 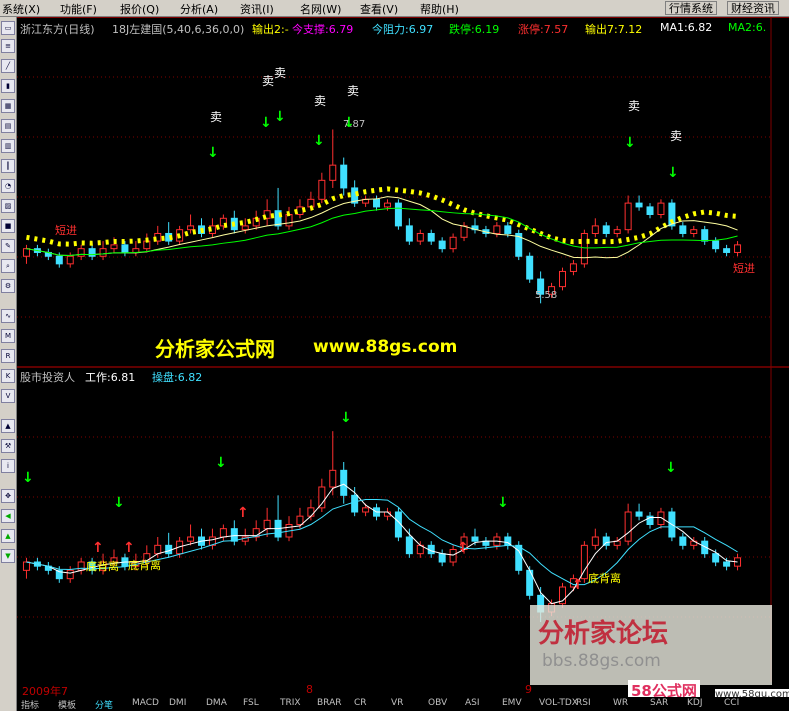 I want to click on indicator-tab: WR, so click(x=620, y=703).